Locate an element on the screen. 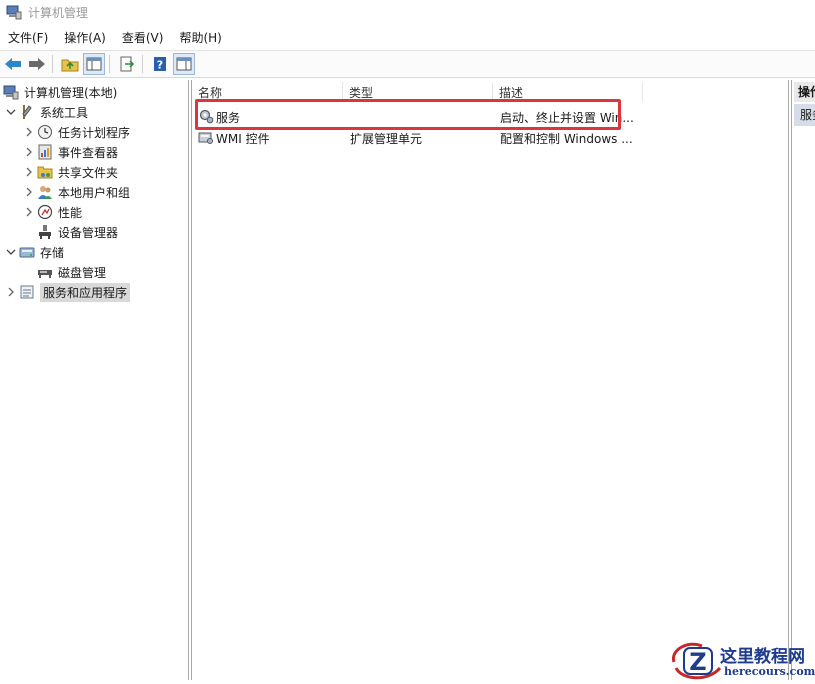 The image size is (815, 684). watermark-logo: Z 这里教程网 herecours.com is located at coordinates (741, 661).